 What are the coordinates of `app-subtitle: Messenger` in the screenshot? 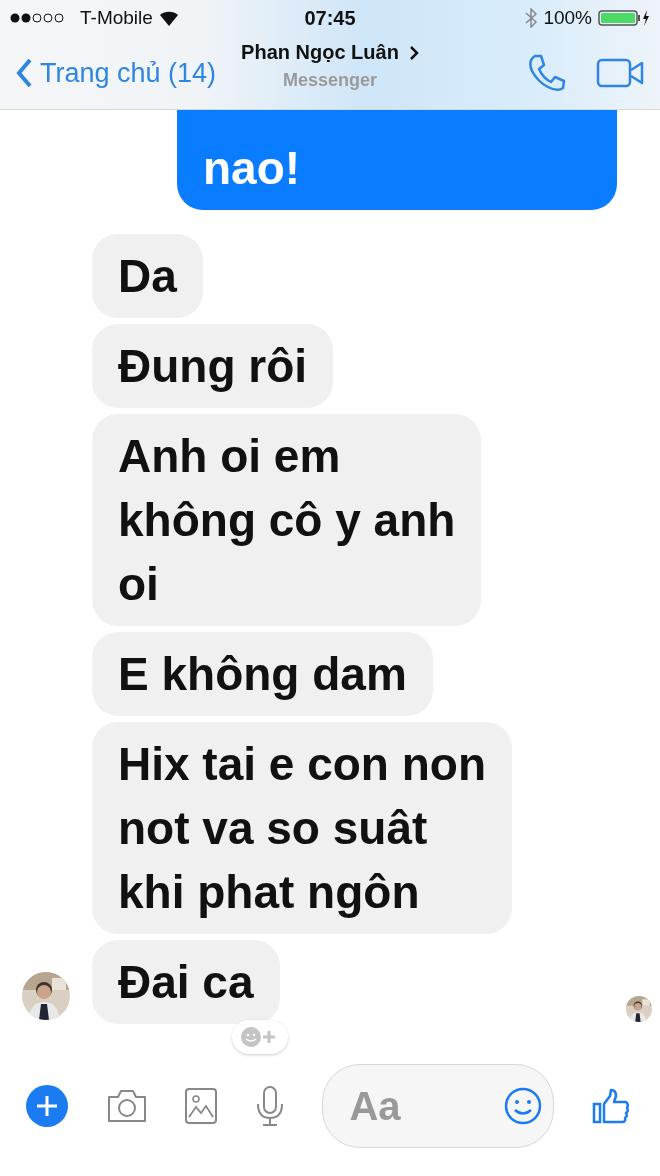 It's located at (330, 80).